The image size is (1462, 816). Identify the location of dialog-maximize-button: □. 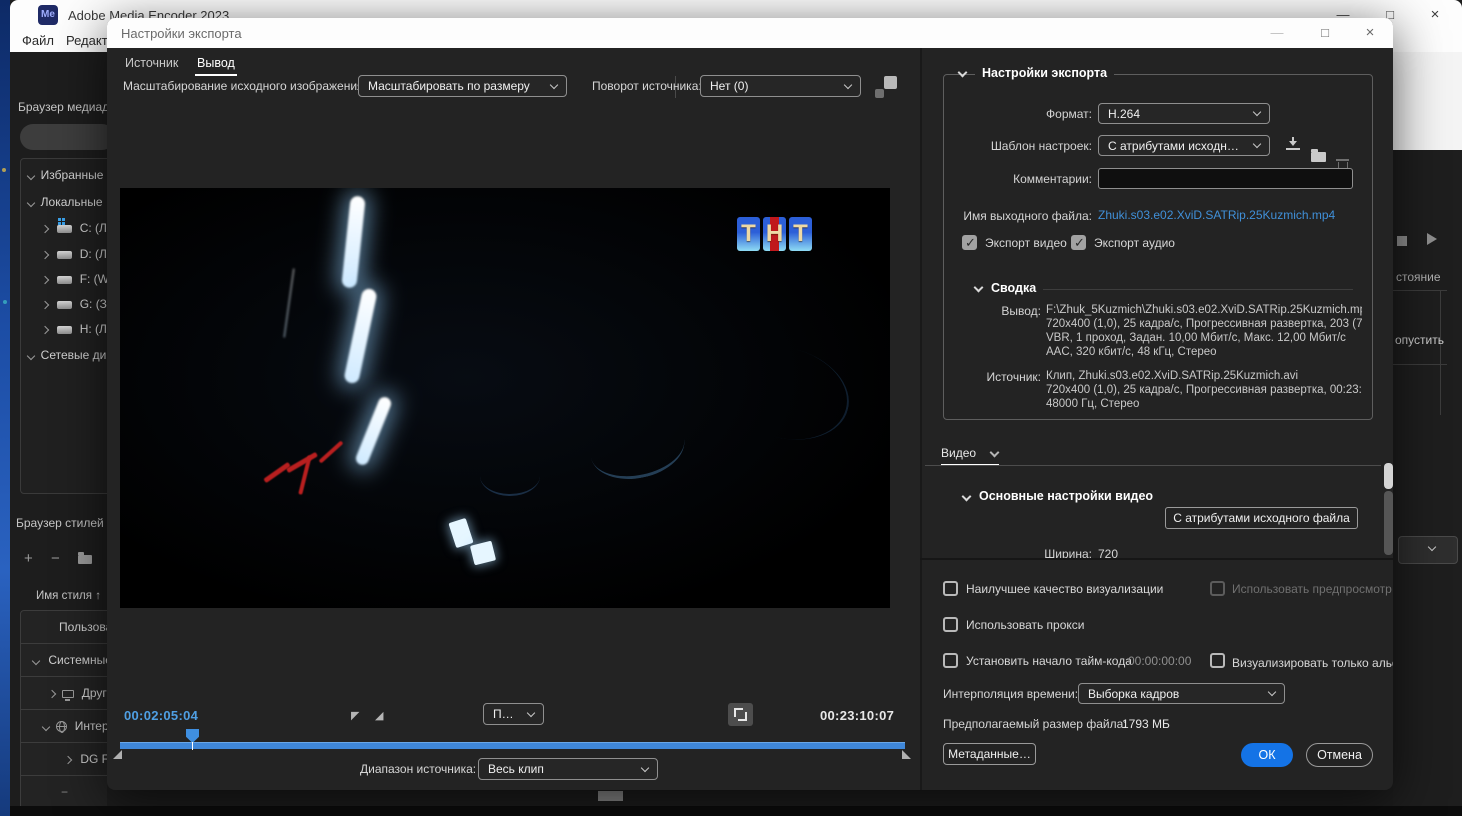
(1325, 33).